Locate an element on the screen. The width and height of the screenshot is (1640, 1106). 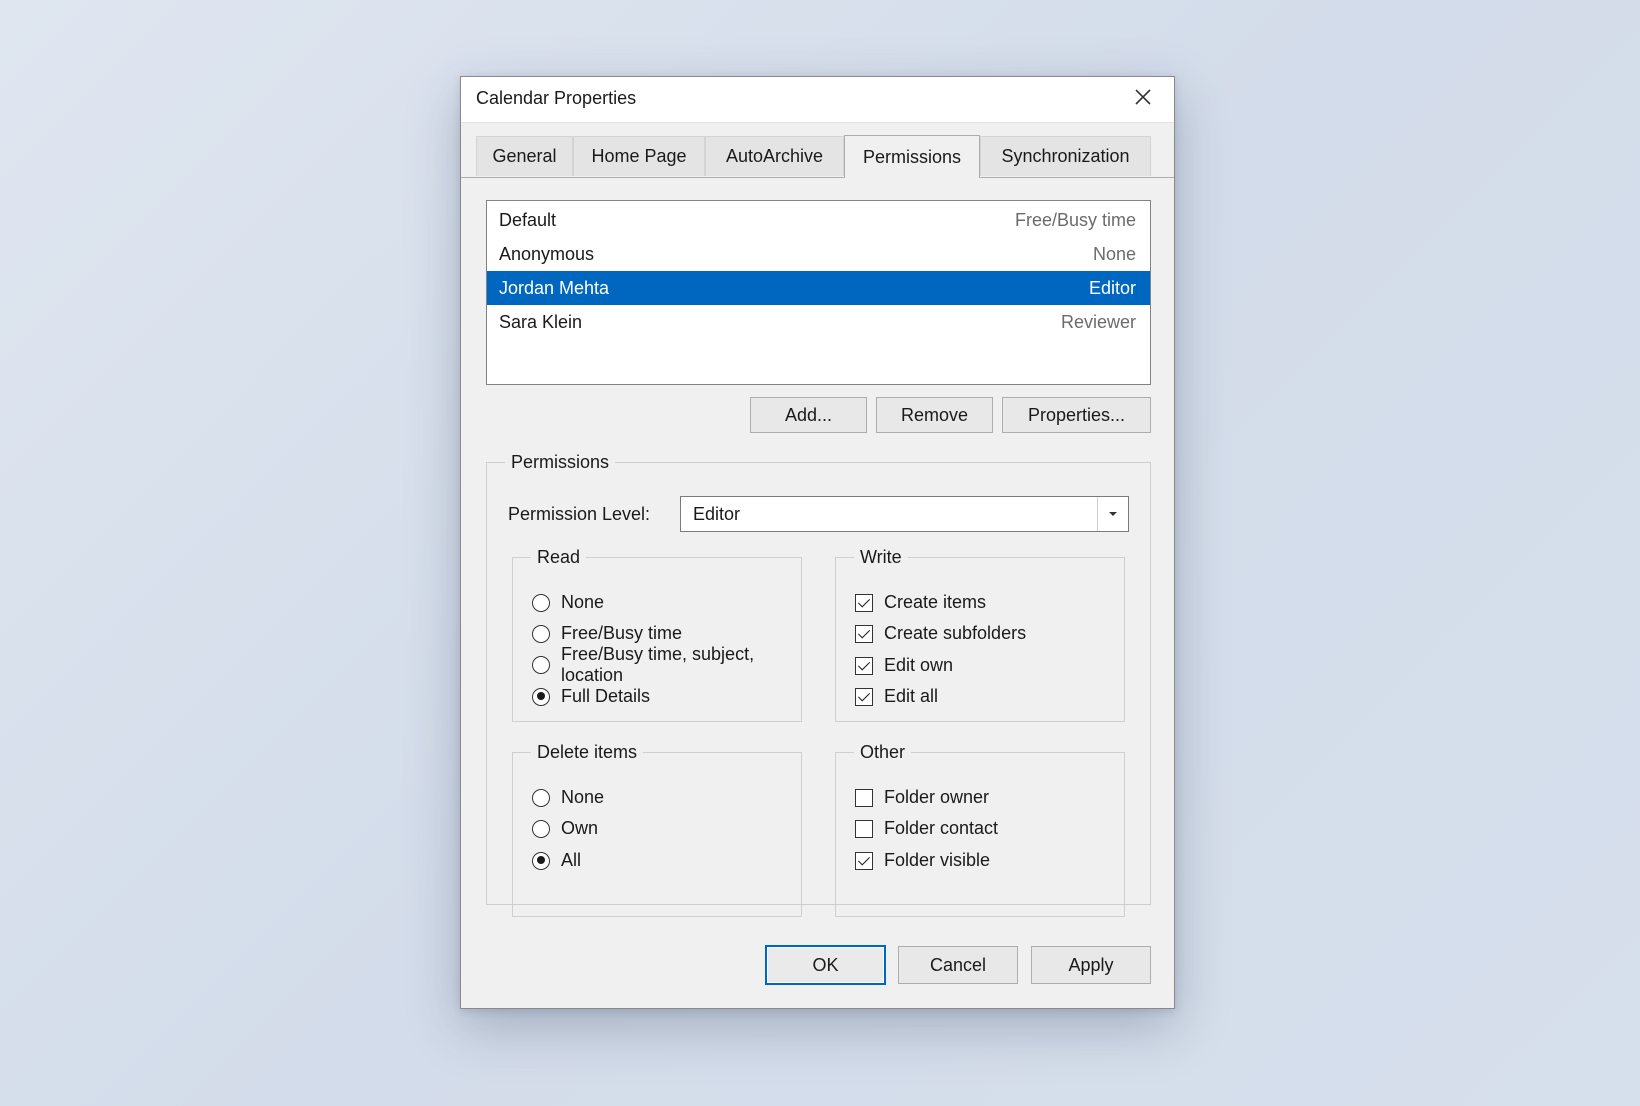
user-name: Anonymous is located at coordinates (547, 253).